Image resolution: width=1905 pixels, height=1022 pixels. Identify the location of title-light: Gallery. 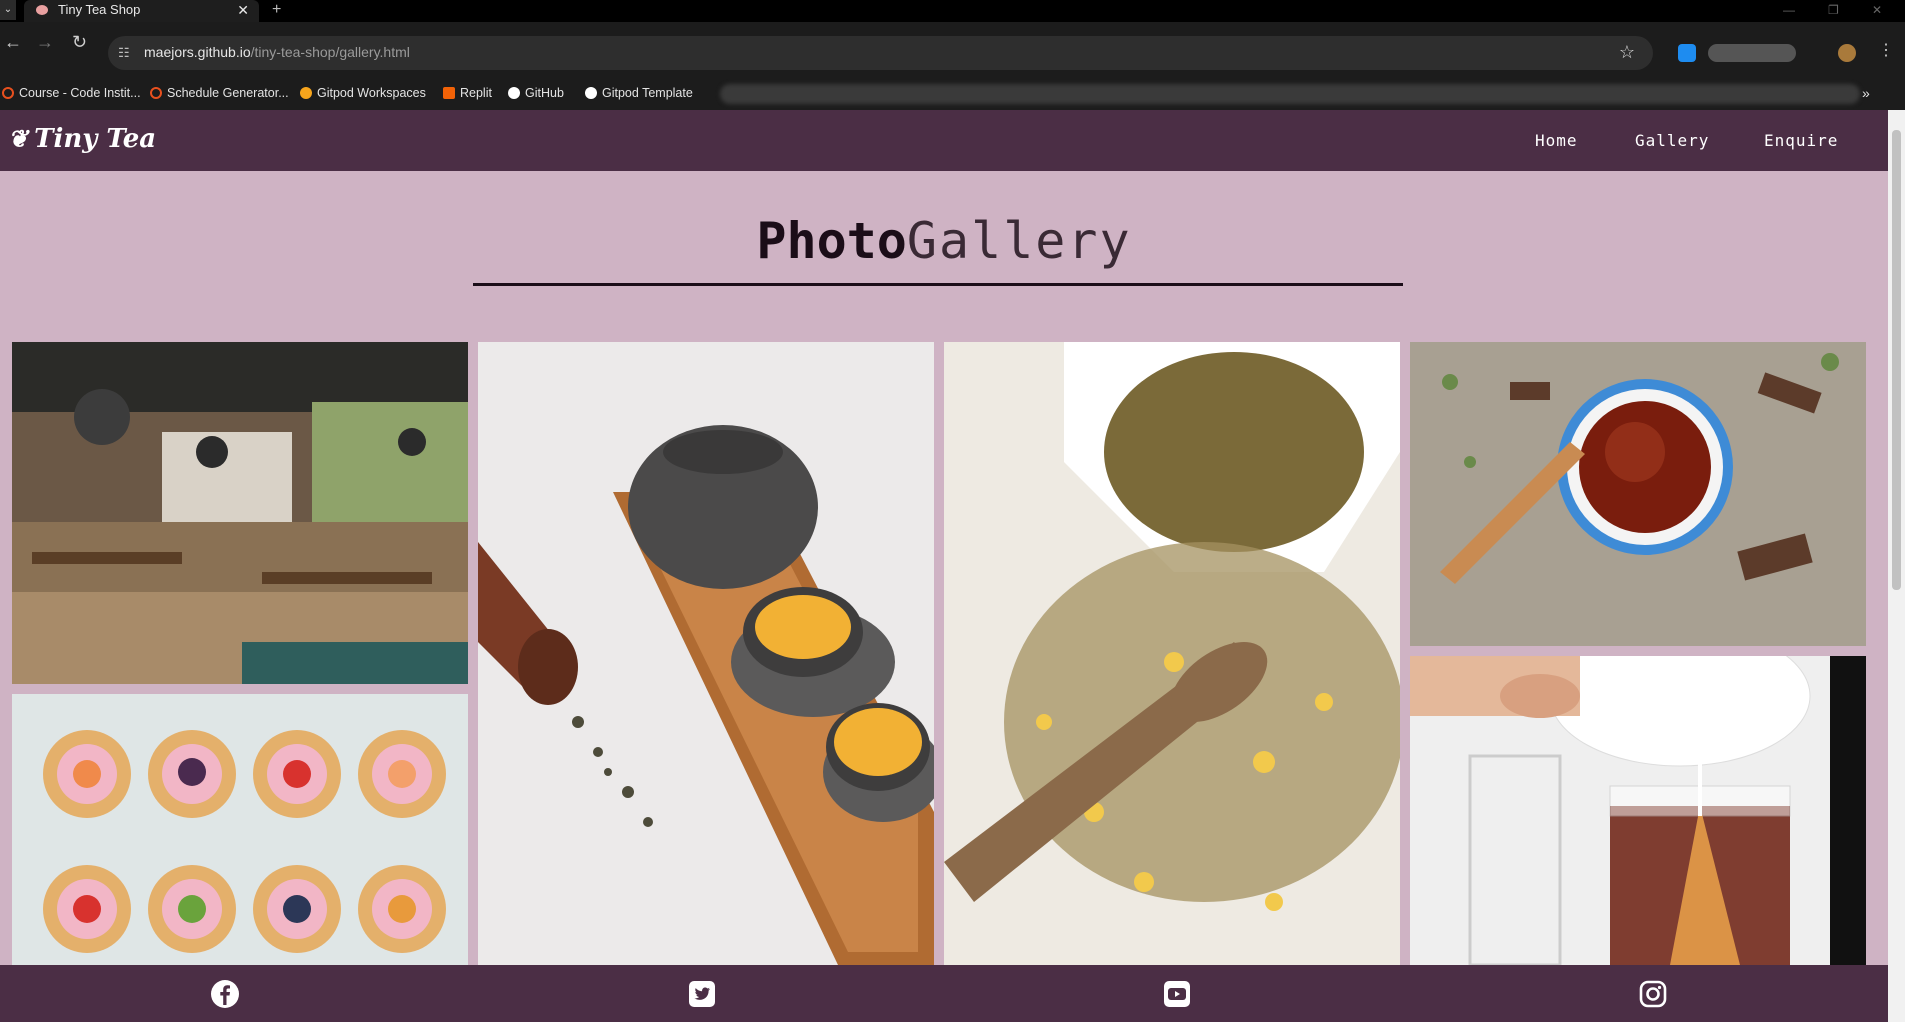
(1019, 241).